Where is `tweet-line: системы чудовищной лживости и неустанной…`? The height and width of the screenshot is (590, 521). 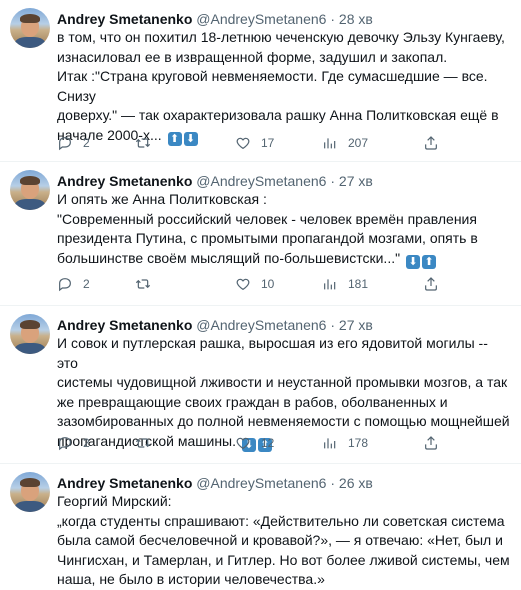
tweet-line: системы чудовищной лживости и неустанной… is located at coordinates (282, 382).